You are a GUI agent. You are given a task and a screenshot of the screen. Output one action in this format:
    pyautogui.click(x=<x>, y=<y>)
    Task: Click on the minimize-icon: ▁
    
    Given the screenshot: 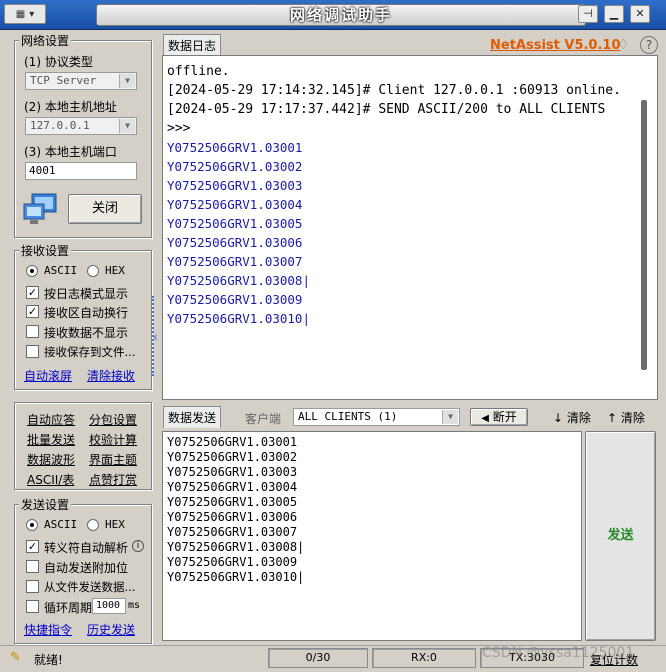 What is the action you would take?
    pyautogui.click(x=614, y=13)
    